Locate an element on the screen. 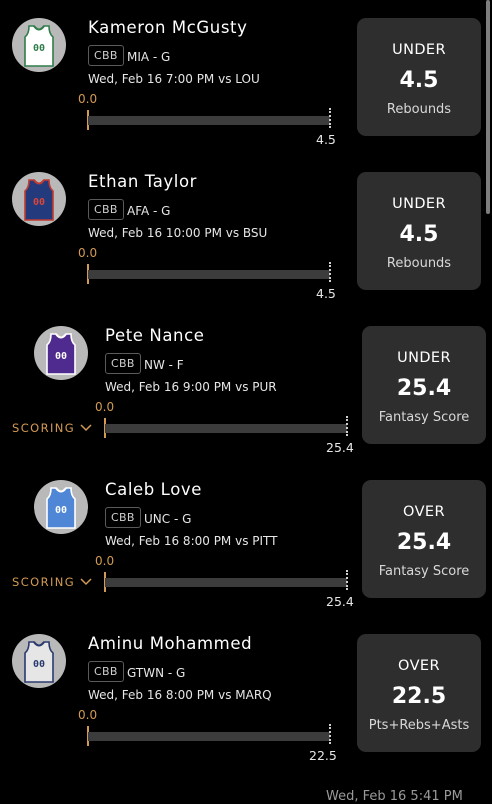 The height and width of the screenshot is (804, 492). pick-card: UNDER 25.4 Fantasy Score is located at coordinates (424, 385).